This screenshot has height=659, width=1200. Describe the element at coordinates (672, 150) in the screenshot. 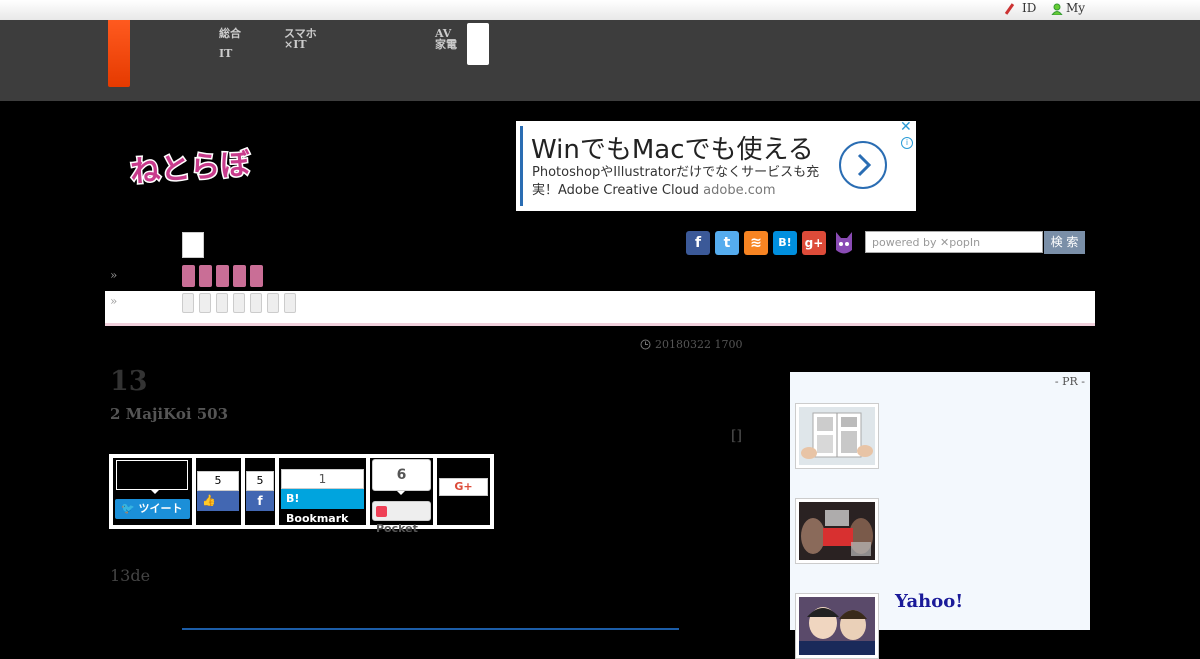

I see `ad-headline: WinでもMacでも使える` at that location.